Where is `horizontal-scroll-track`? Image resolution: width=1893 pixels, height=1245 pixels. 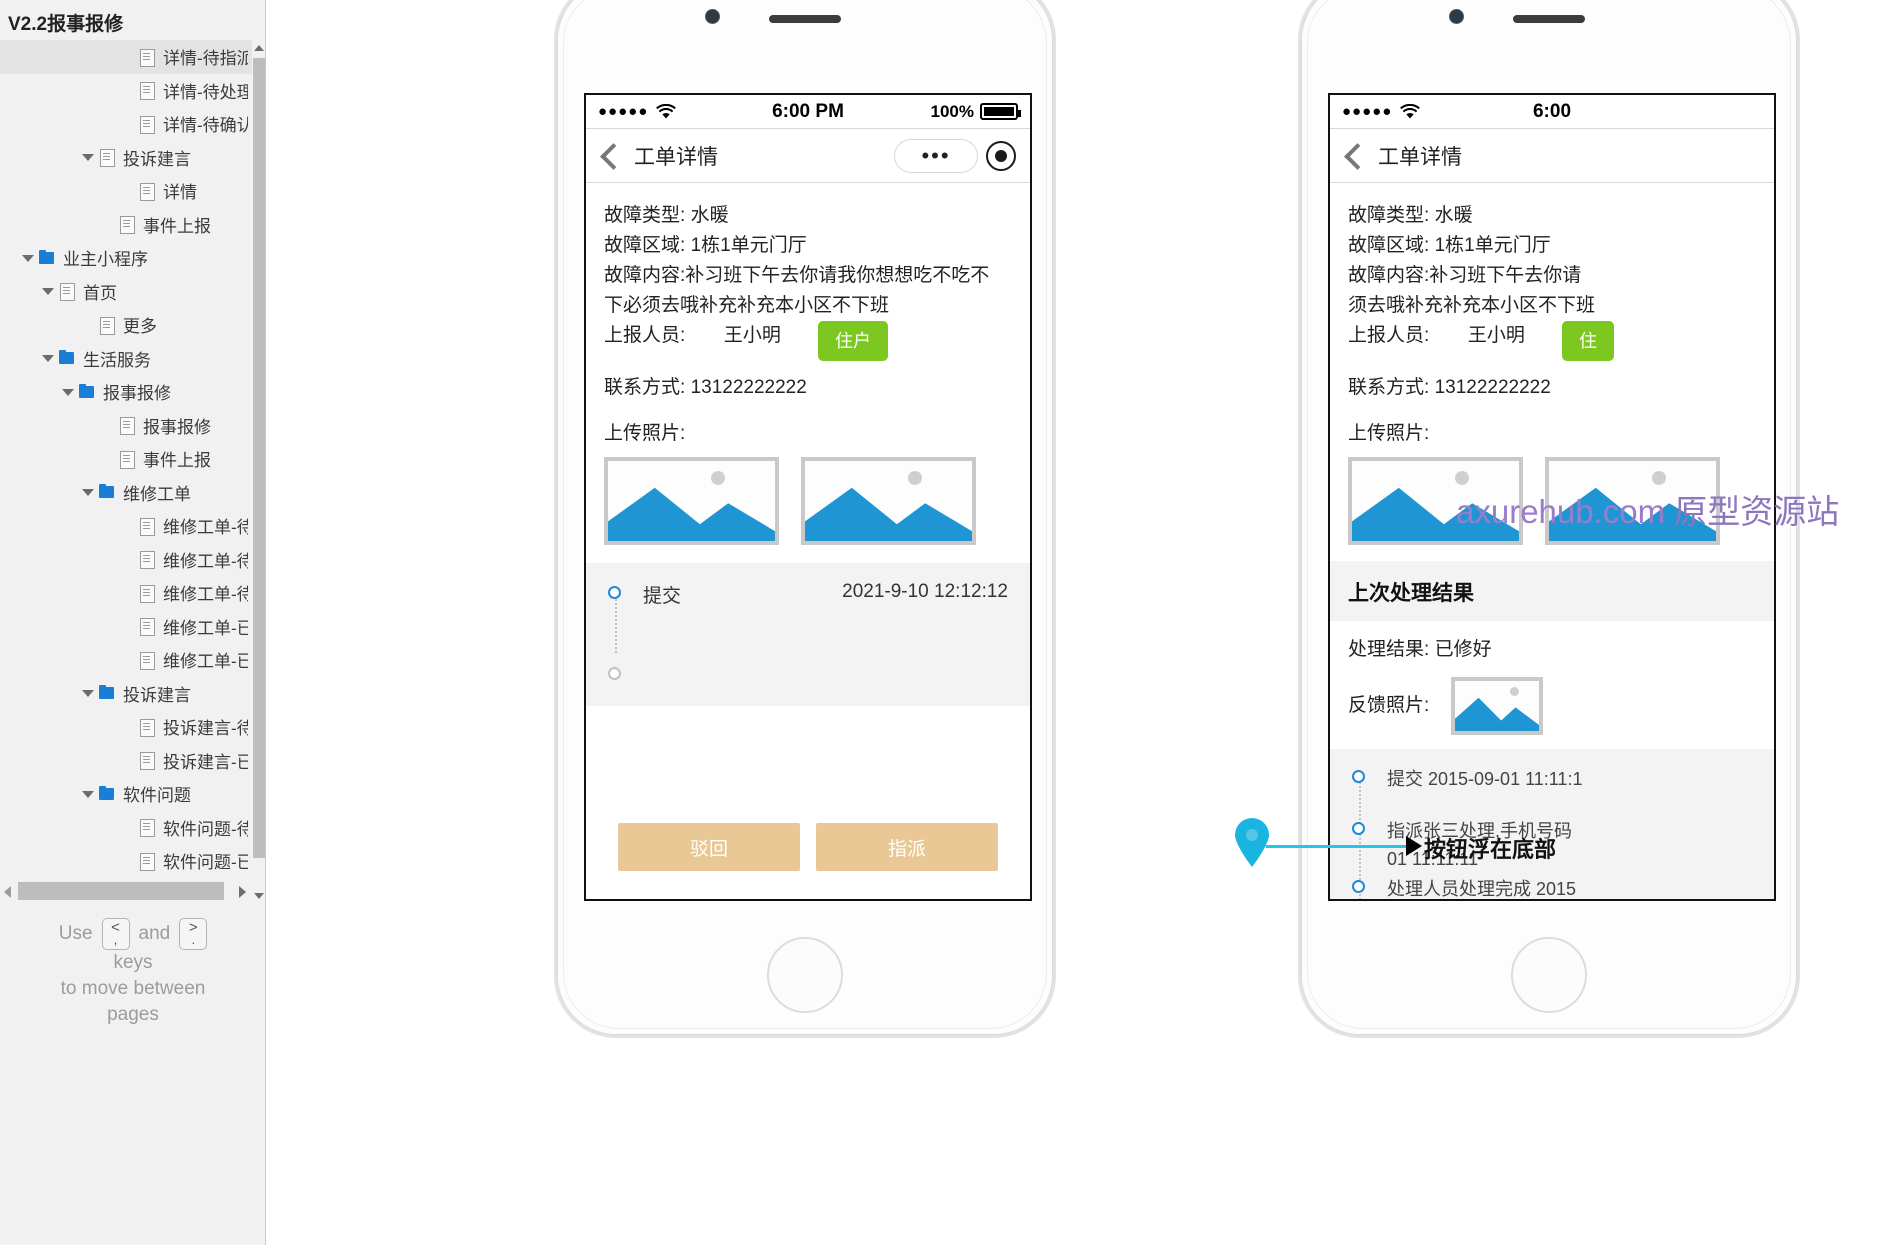 horizontal-scroll-track is located at coordinates (125, 891).